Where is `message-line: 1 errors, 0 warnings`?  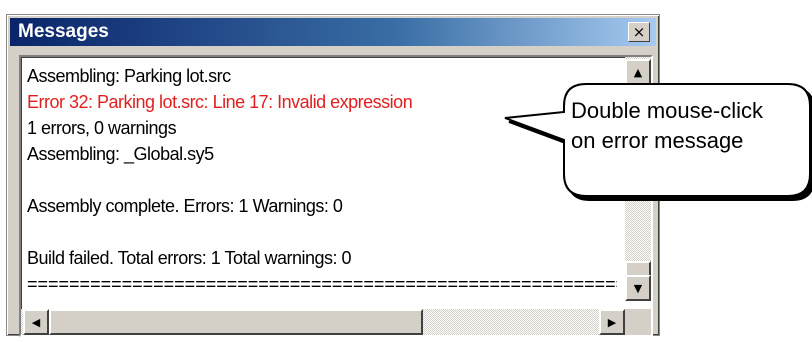 message-line: 1 errors, 0 warnings is located at coordinates (322, 128).